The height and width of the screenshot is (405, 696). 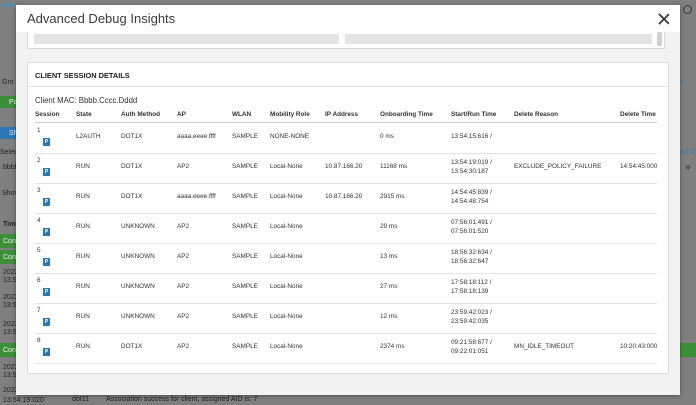 I want to click on cell-start-time: 17:58:18:112 /, so click(x=471, y=282).